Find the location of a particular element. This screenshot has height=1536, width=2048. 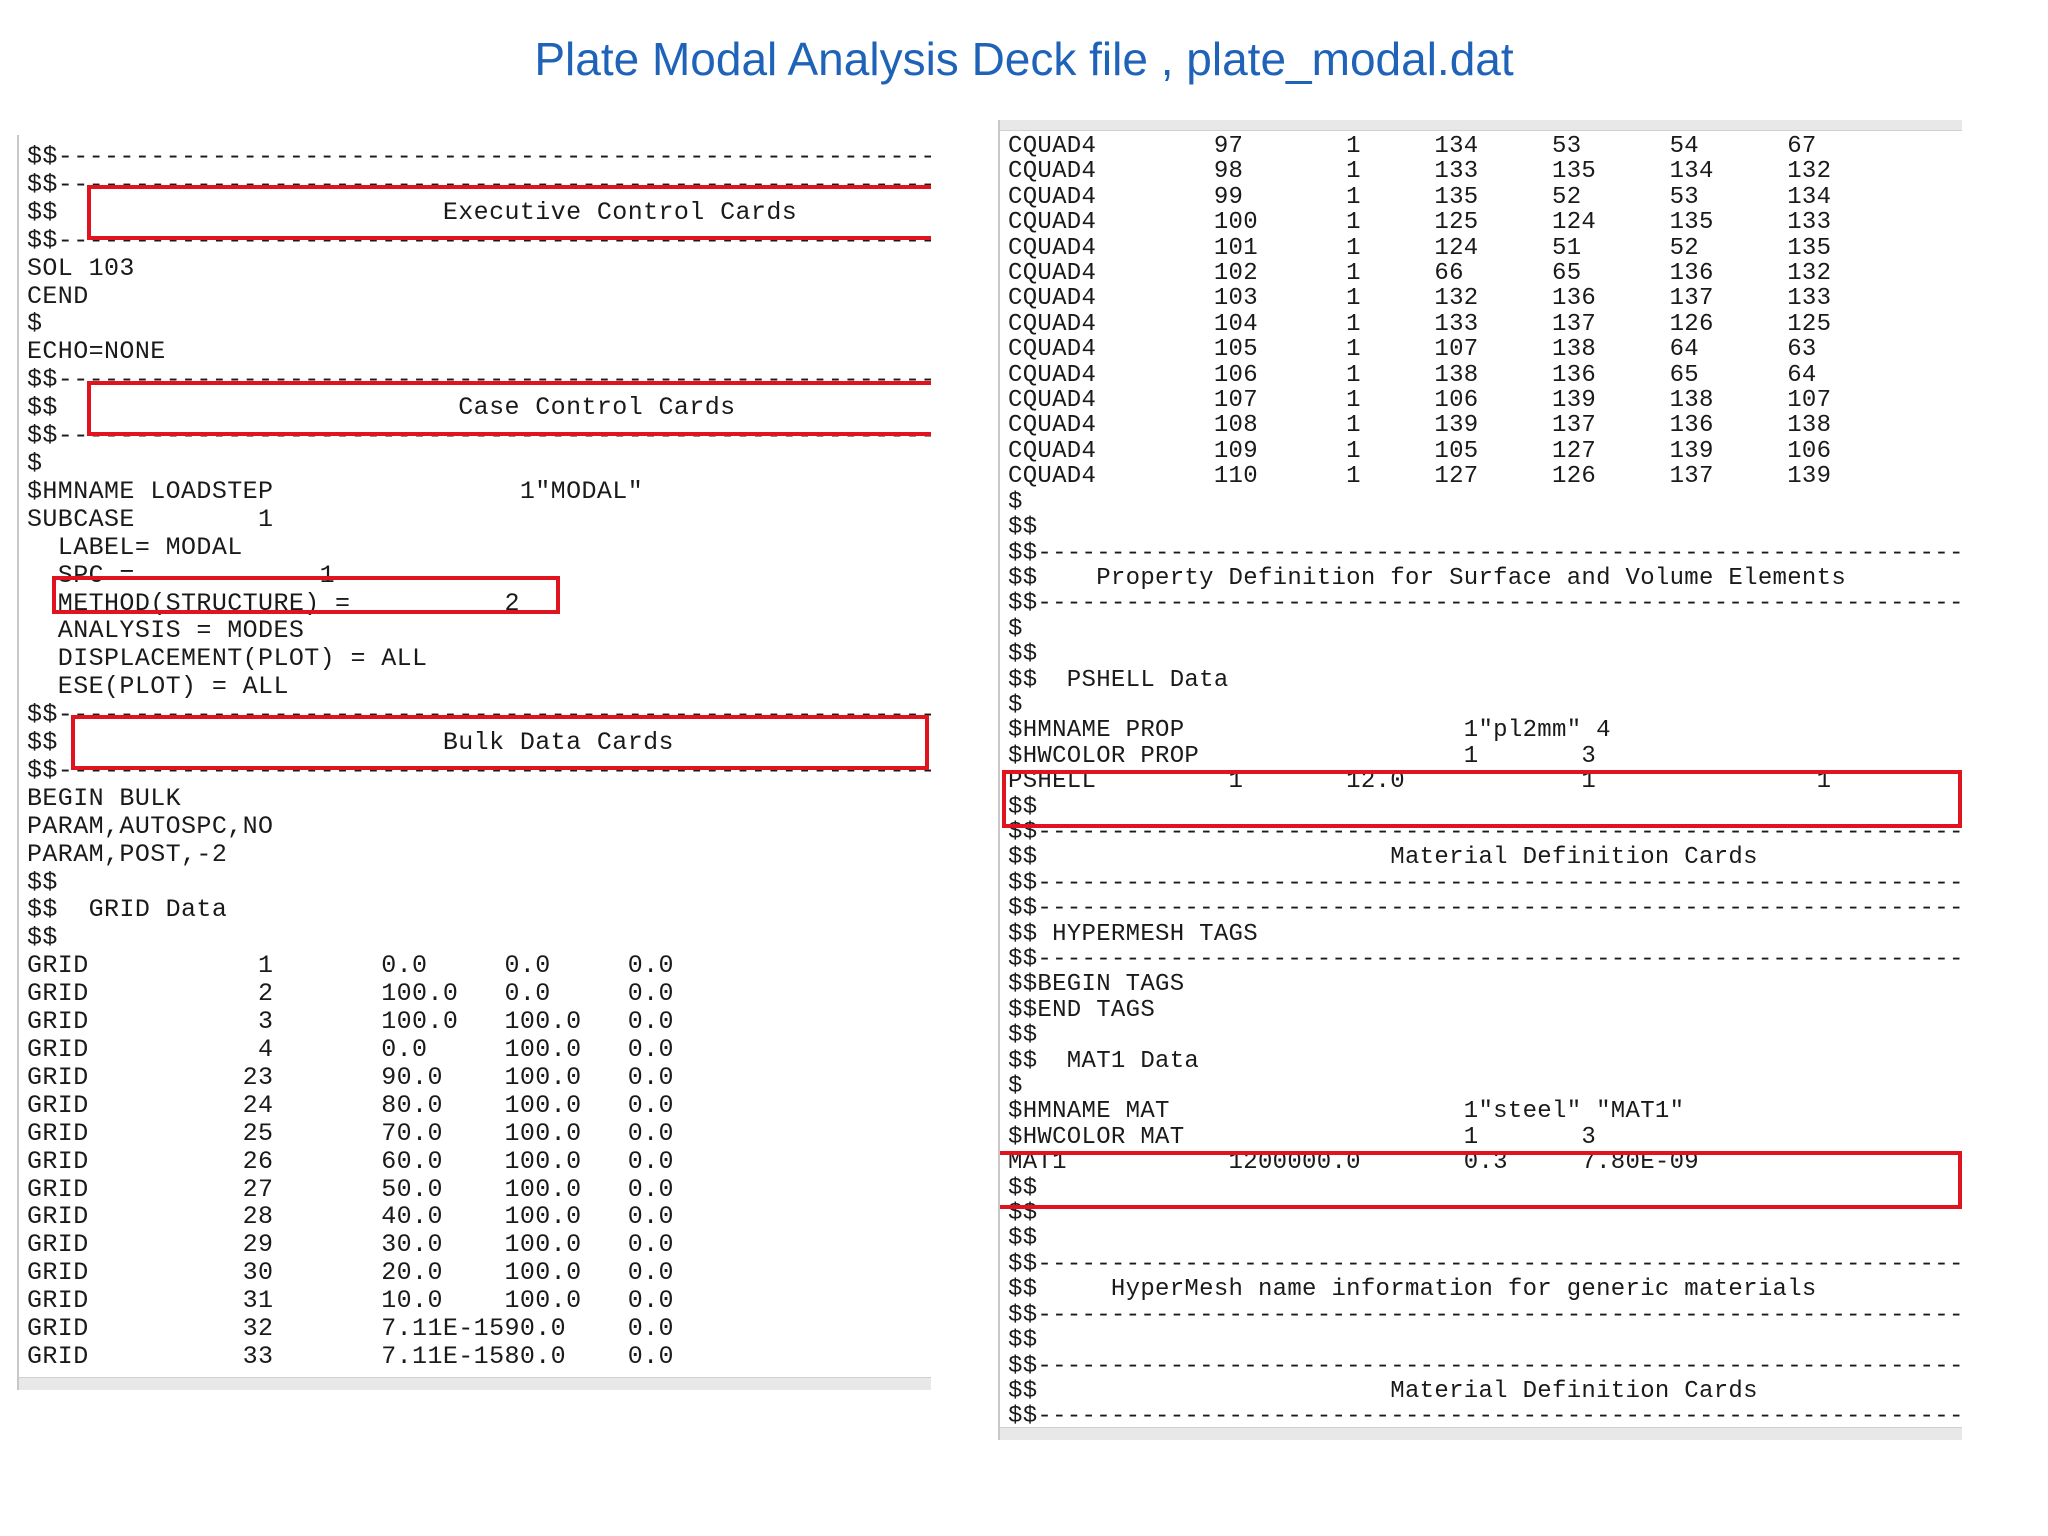

deck-line: GRID 28 40.0 100.0 0.0 is located at coordinates (350, 1217).